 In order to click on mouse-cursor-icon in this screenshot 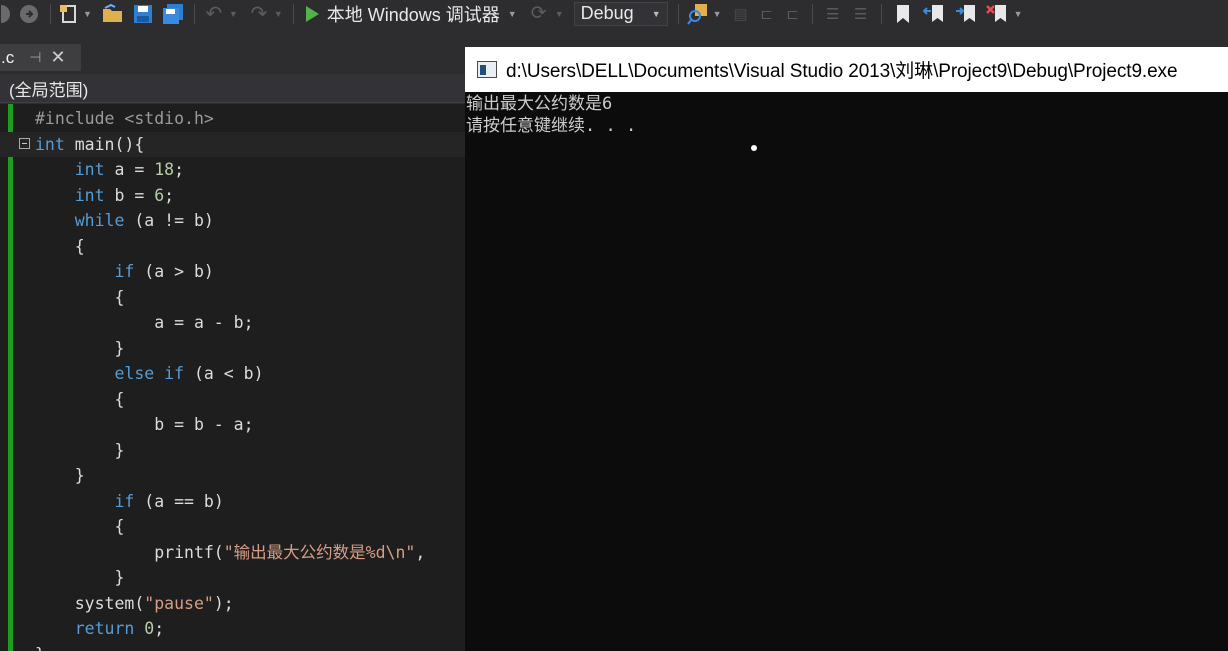, I will do `click(754, 148)`.